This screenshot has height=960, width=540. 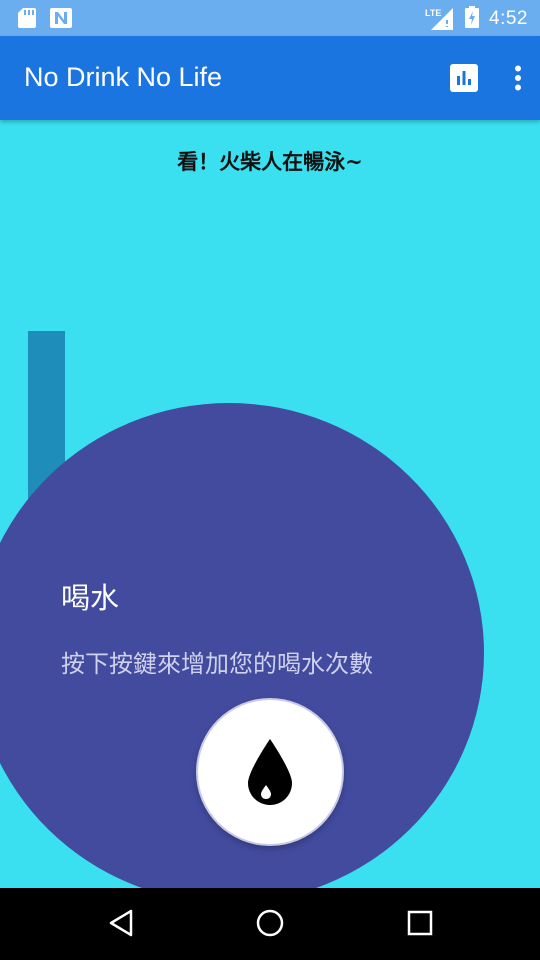 I want to click on swimming-headline: 看！火柴人在暢泳~, so click(x=270, y=162).